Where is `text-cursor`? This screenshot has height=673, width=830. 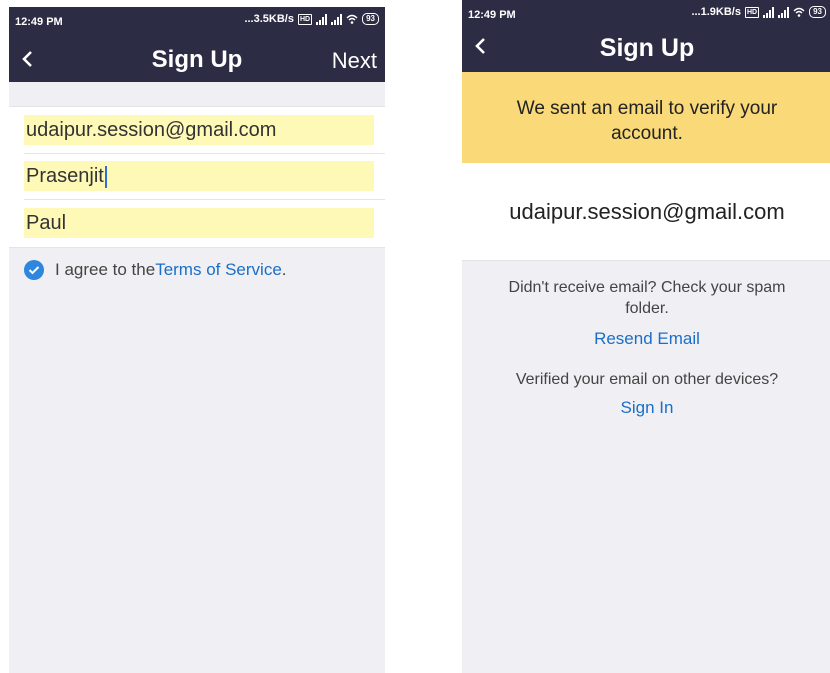
text-cursor is located at coordinates (105, 176).